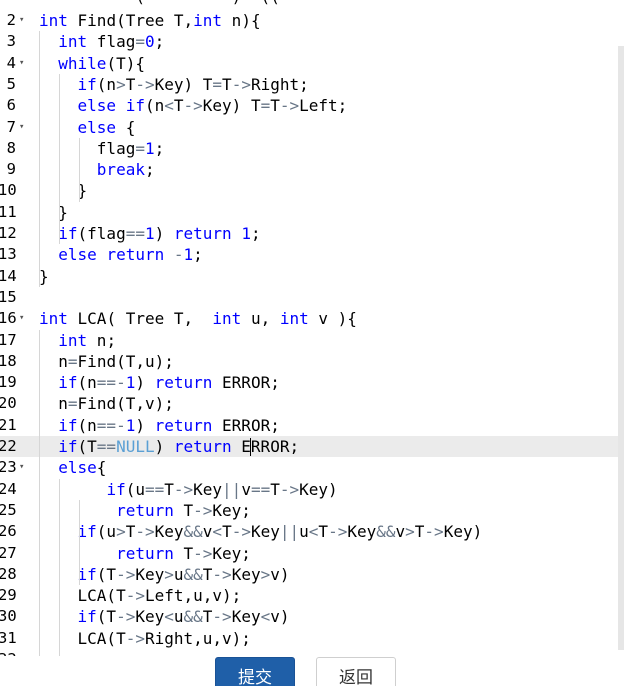 The width and height of the screenshot is (628, 686). Describe the element at coordinates (140, 595) in the screenshot. I see `code-text: LCA(T->Left,u,v);` at that location.